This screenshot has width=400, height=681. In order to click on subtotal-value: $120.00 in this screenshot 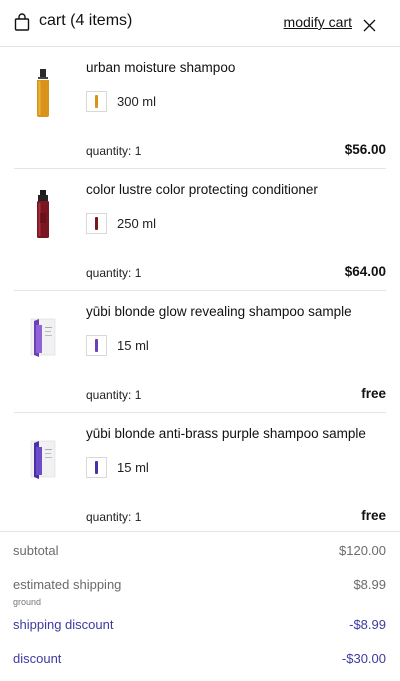, I will do `click(362, 550)`.